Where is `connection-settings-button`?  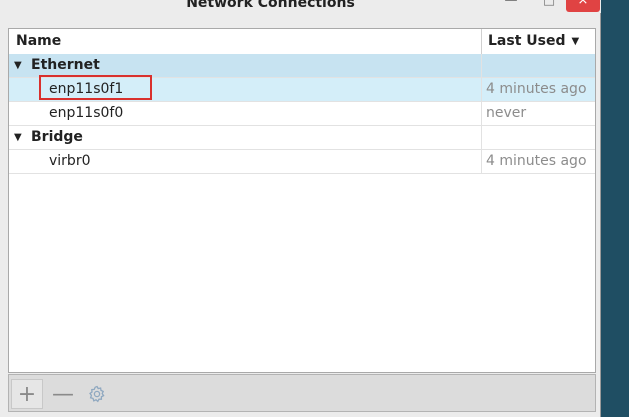
connection-settings-button is located at coordinates (97, 394).